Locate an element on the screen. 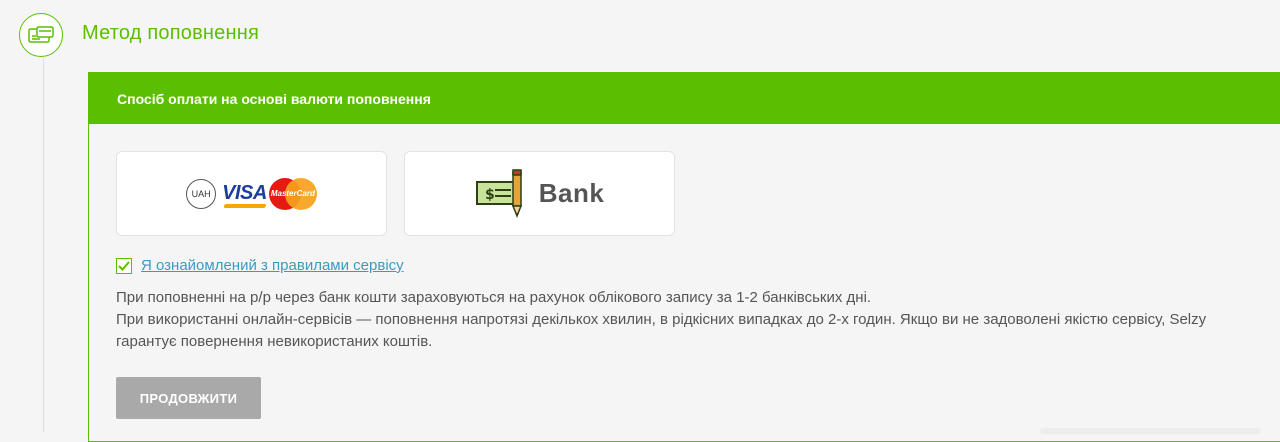  agreement-row: Я ознайомлений з правилами сервісу is located at coordinates (260, 265).